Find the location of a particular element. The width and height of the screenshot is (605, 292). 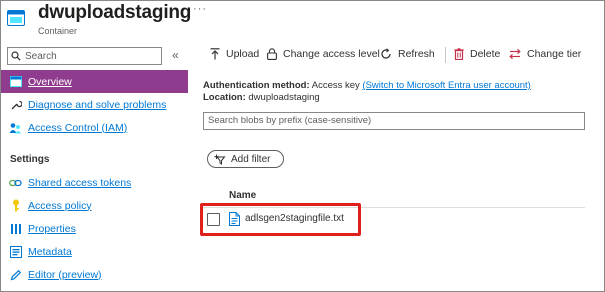

switch-auth-link: (Switch to Microsoft Entra user account) is located at coordinates (446, 85).